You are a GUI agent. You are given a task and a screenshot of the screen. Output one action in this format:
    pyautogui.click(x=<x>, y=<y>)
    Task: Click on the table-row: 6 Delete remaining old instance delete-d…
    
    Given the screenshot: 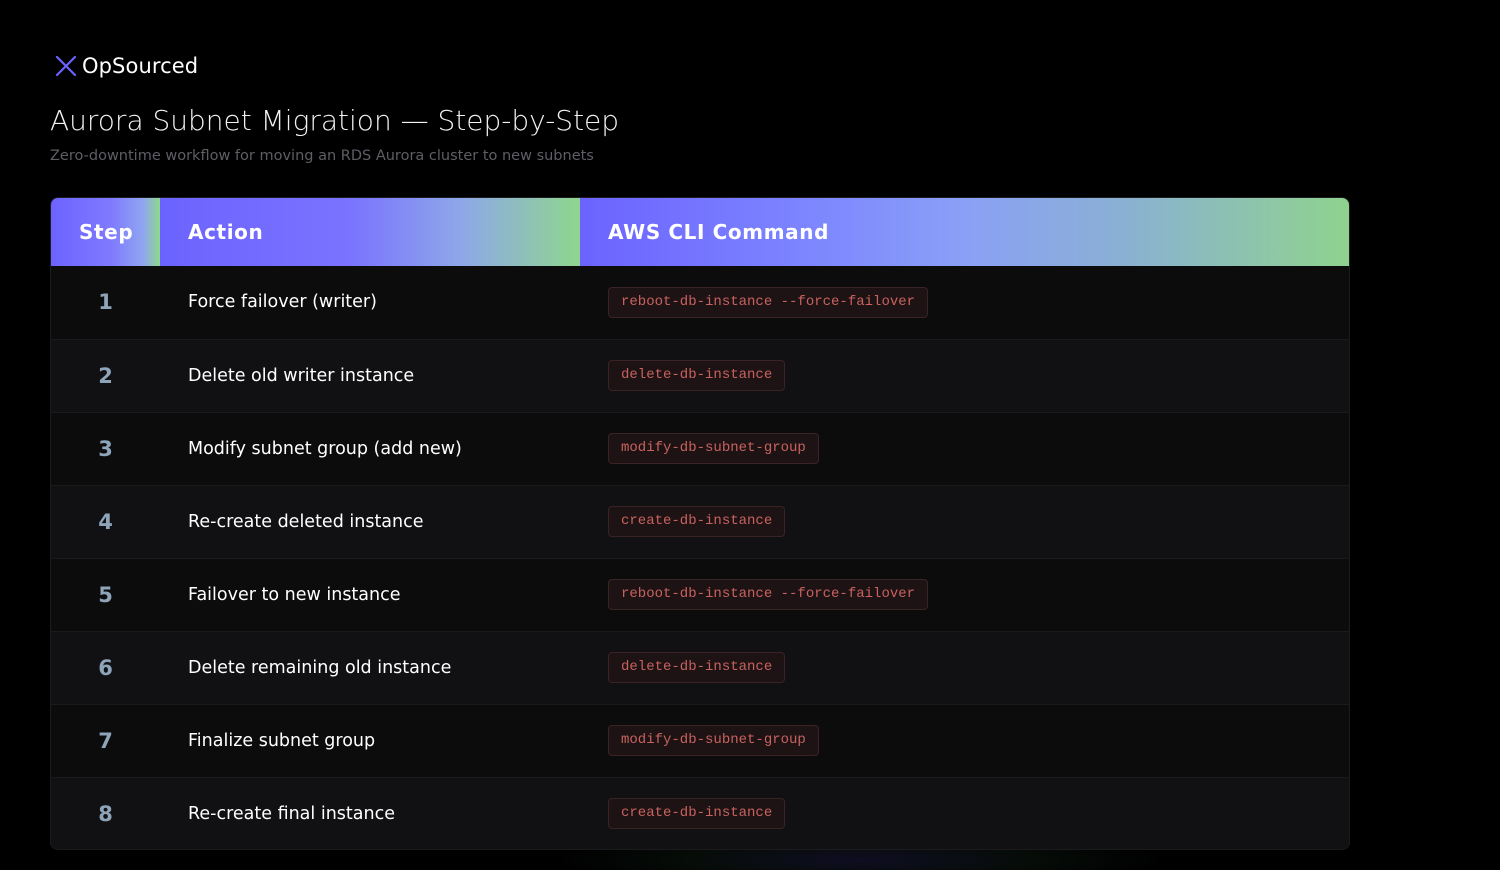 What is the action you would take?
    pyautogui.click(x=700, y=667)
    